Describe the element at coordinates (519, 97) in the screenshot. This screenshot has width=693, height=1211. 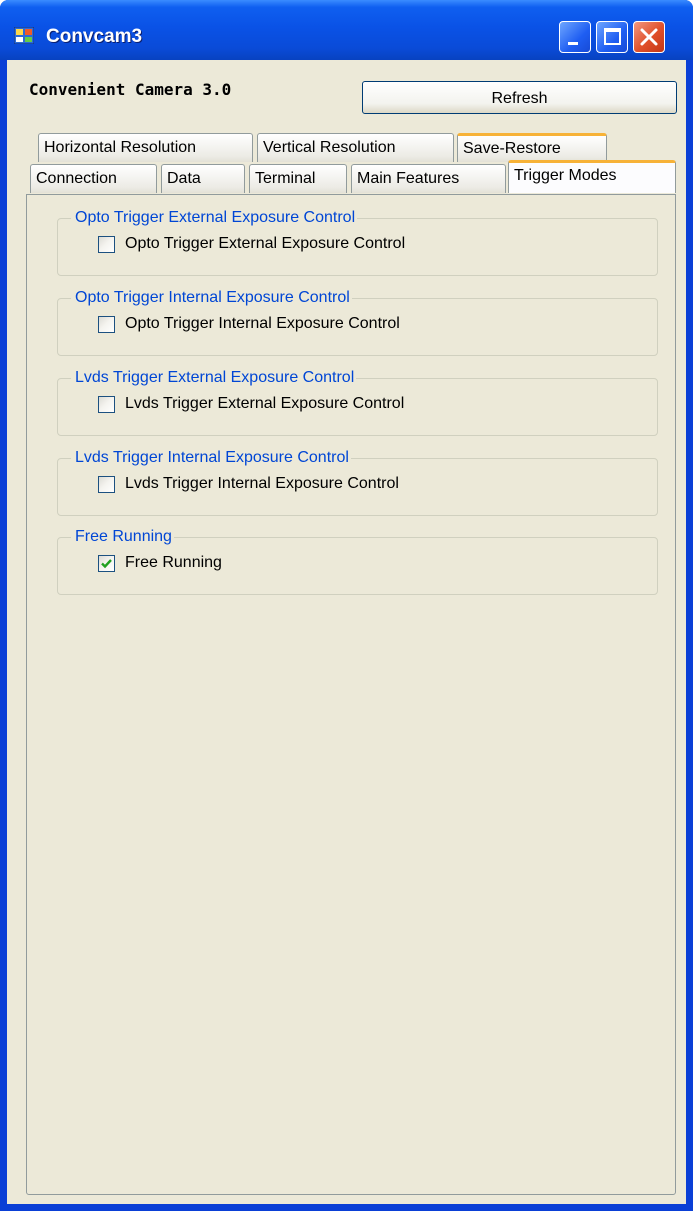
I see `refresh-button: Refresh` at that location.